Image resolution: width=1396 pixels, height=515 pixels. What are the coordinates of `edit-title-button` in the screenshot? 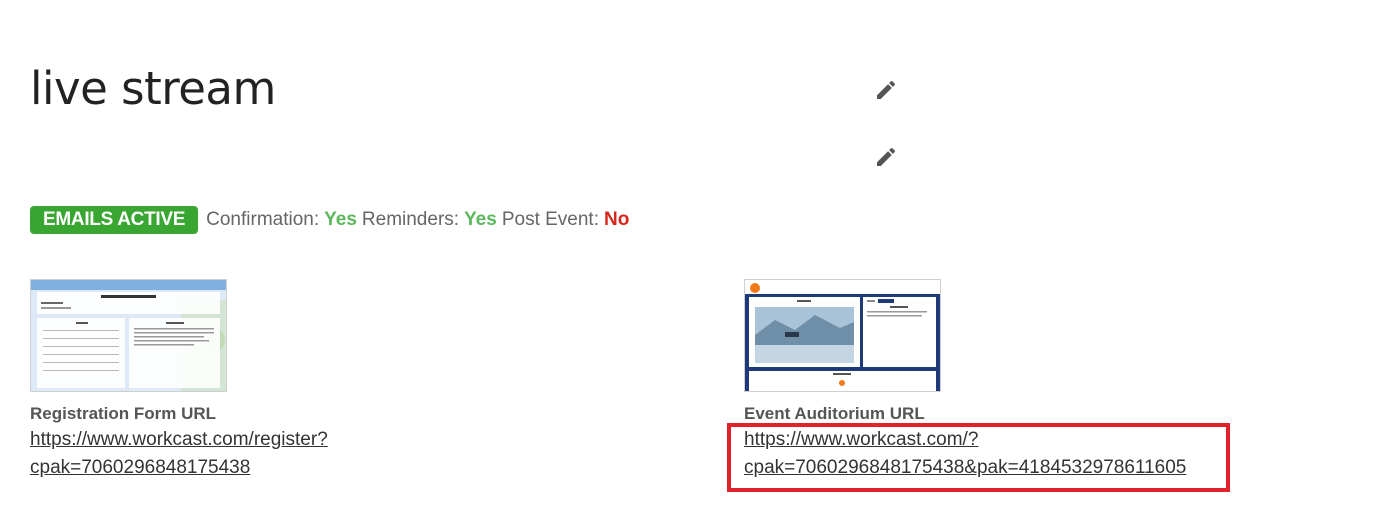 It's located at (887, 91).